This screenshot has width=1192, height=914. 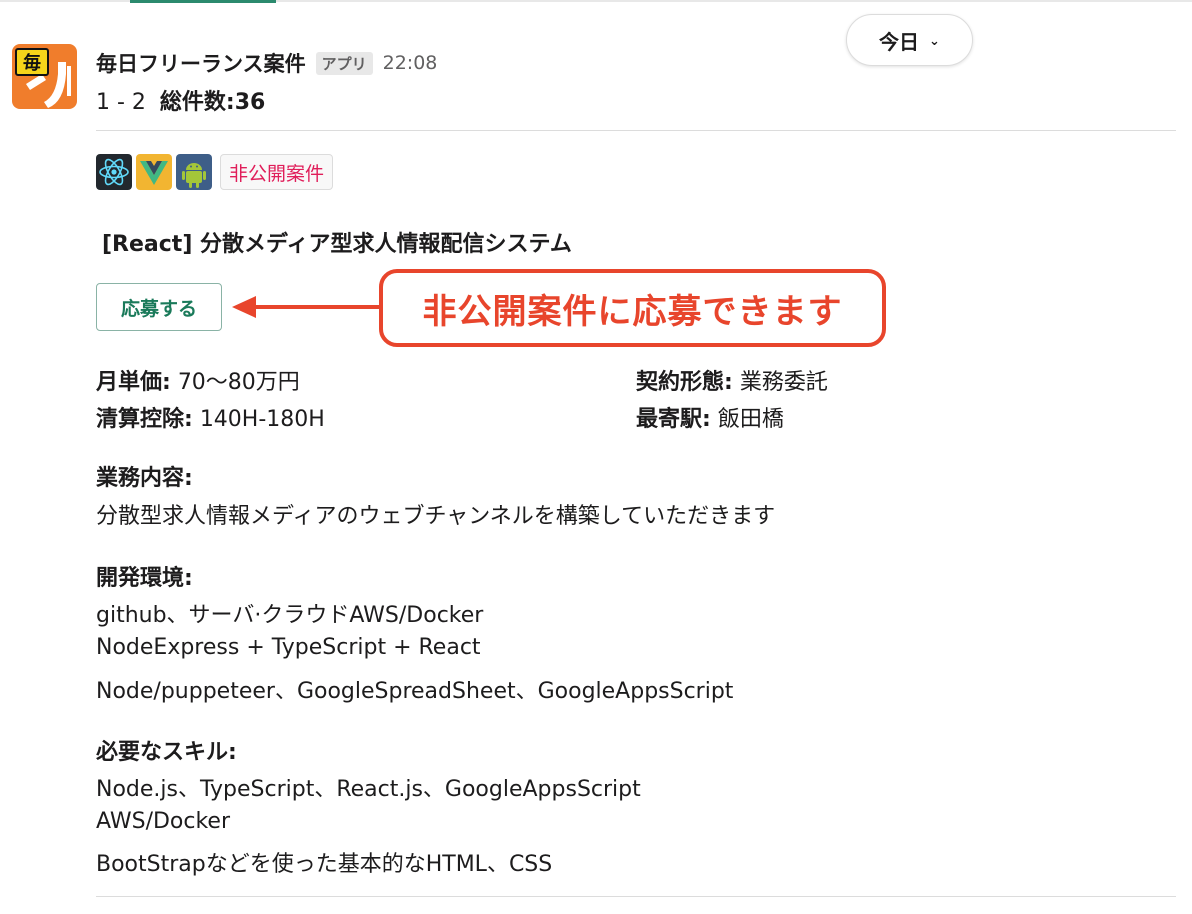 What do you see at coordinates (238, 382) in the screenshot?
I see `field-price-value: 70〜80万円` at bounding box center [238, 382].